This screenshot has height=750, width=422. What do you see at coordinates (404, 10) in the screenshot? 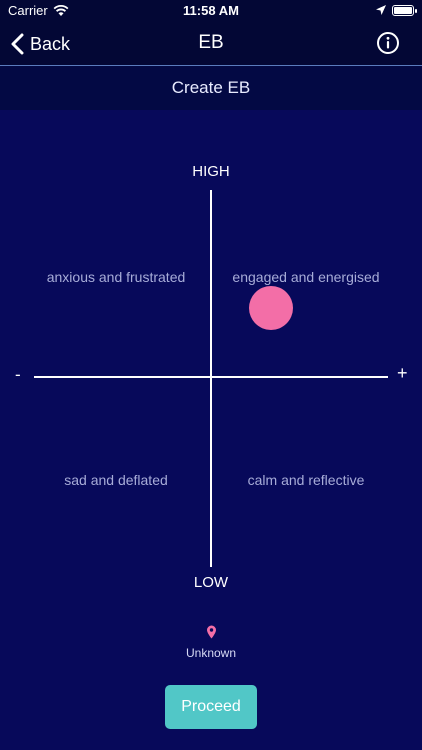
I see `battery-icon` at bounding box center [404, 10].